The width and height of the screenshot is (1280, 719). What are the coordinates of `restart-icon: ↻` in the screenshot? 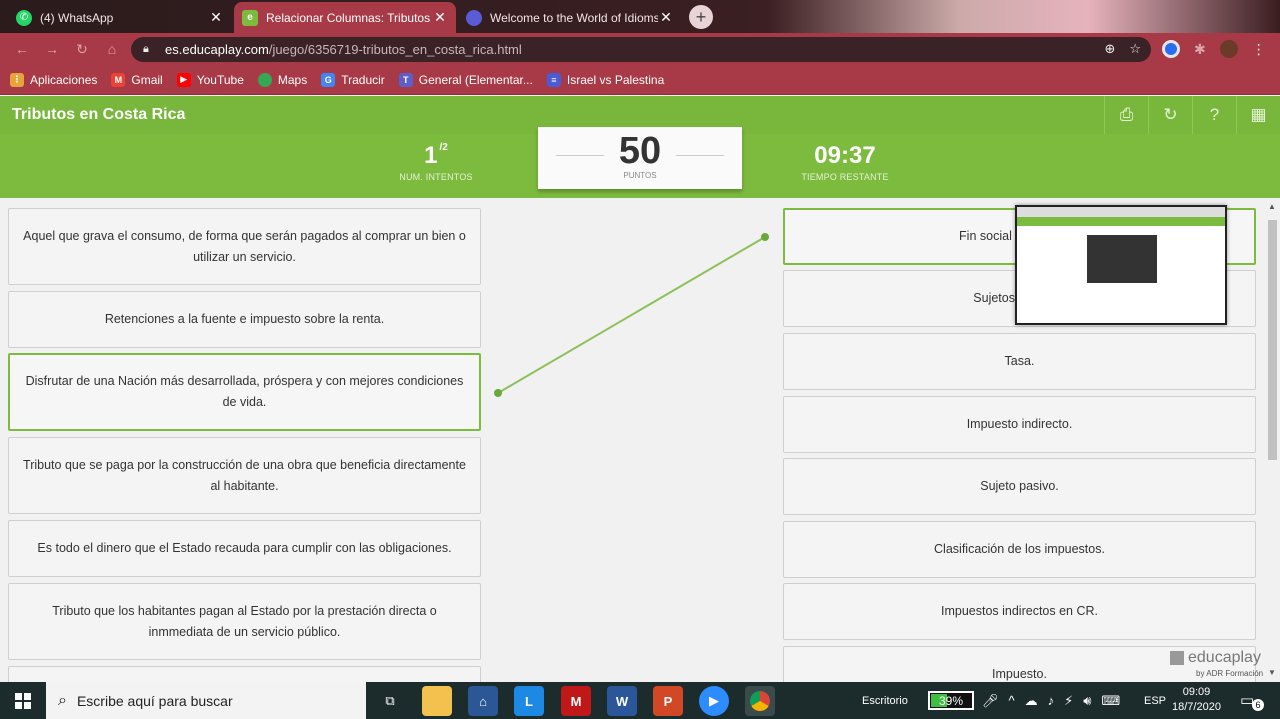 It's located at (1170, 115).